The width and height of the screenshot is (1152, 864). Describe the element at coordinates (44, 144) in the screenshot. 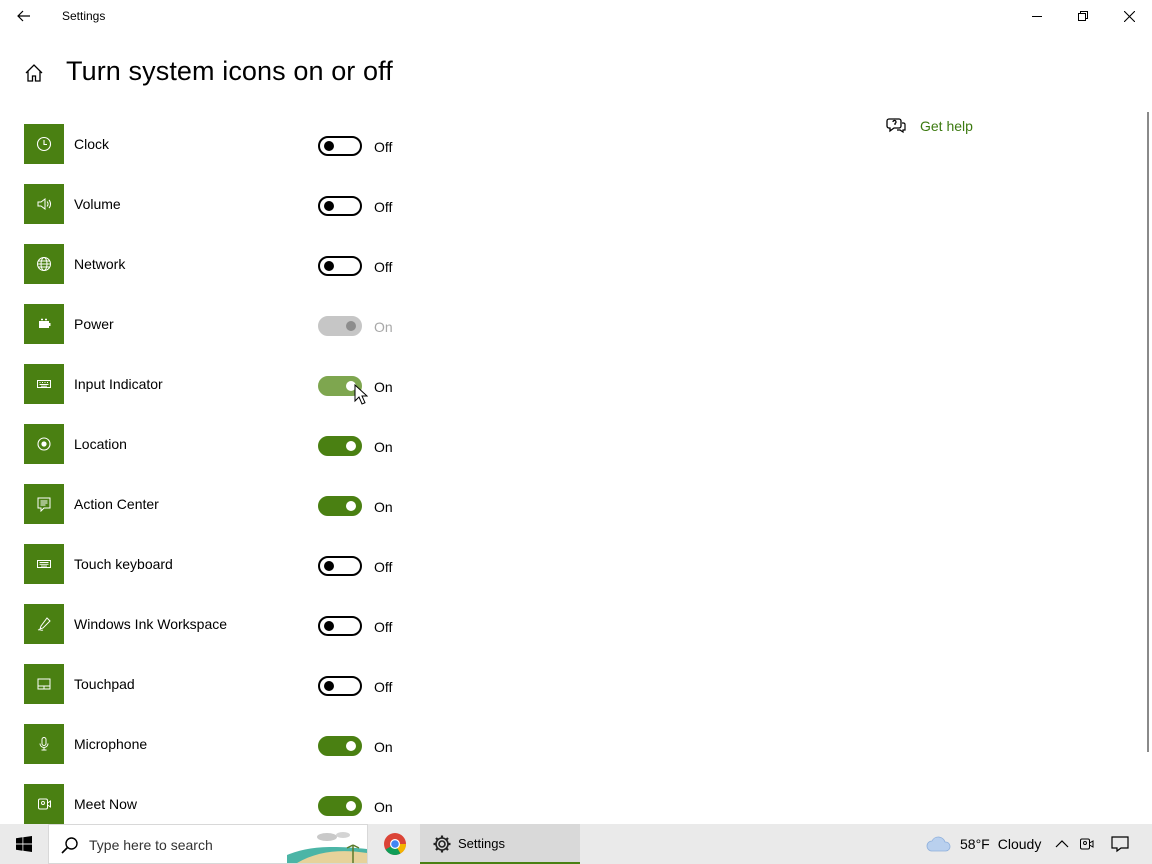

I see `clock-icon` at that location.